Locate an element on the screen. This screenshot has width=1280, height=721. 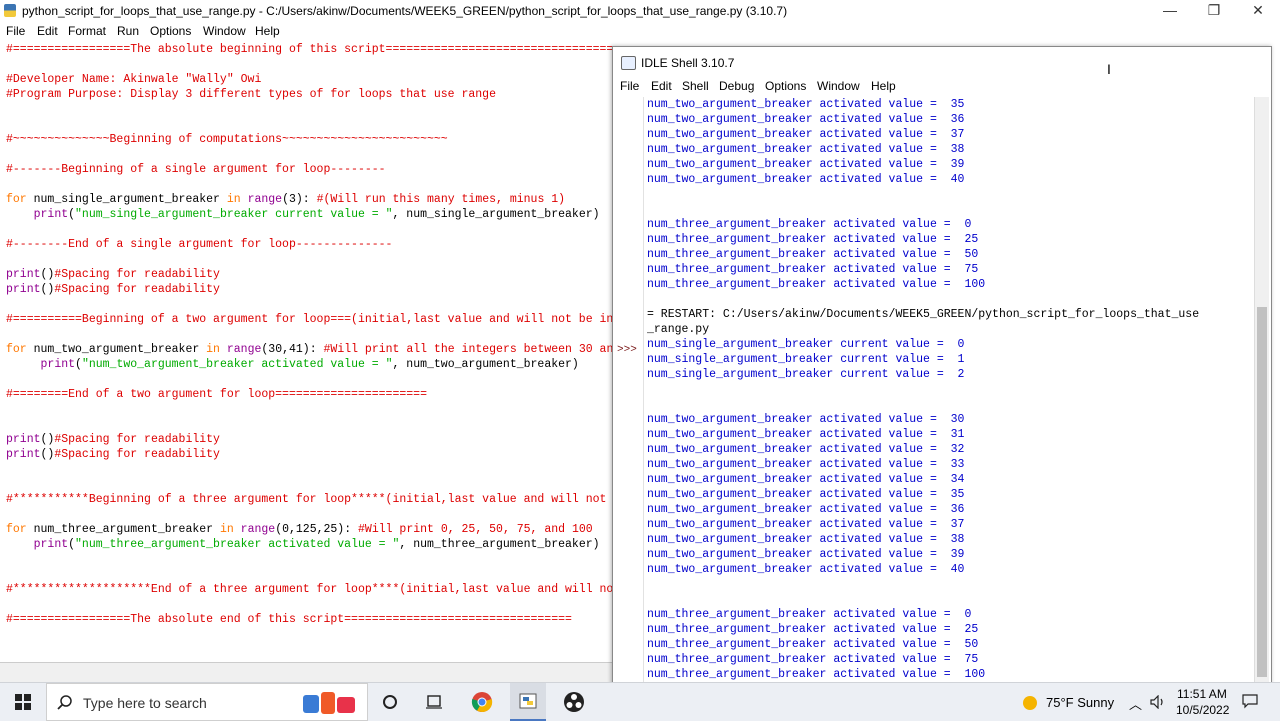
code-line: print()#Spacing for readability is located at coordinates (113, 454).